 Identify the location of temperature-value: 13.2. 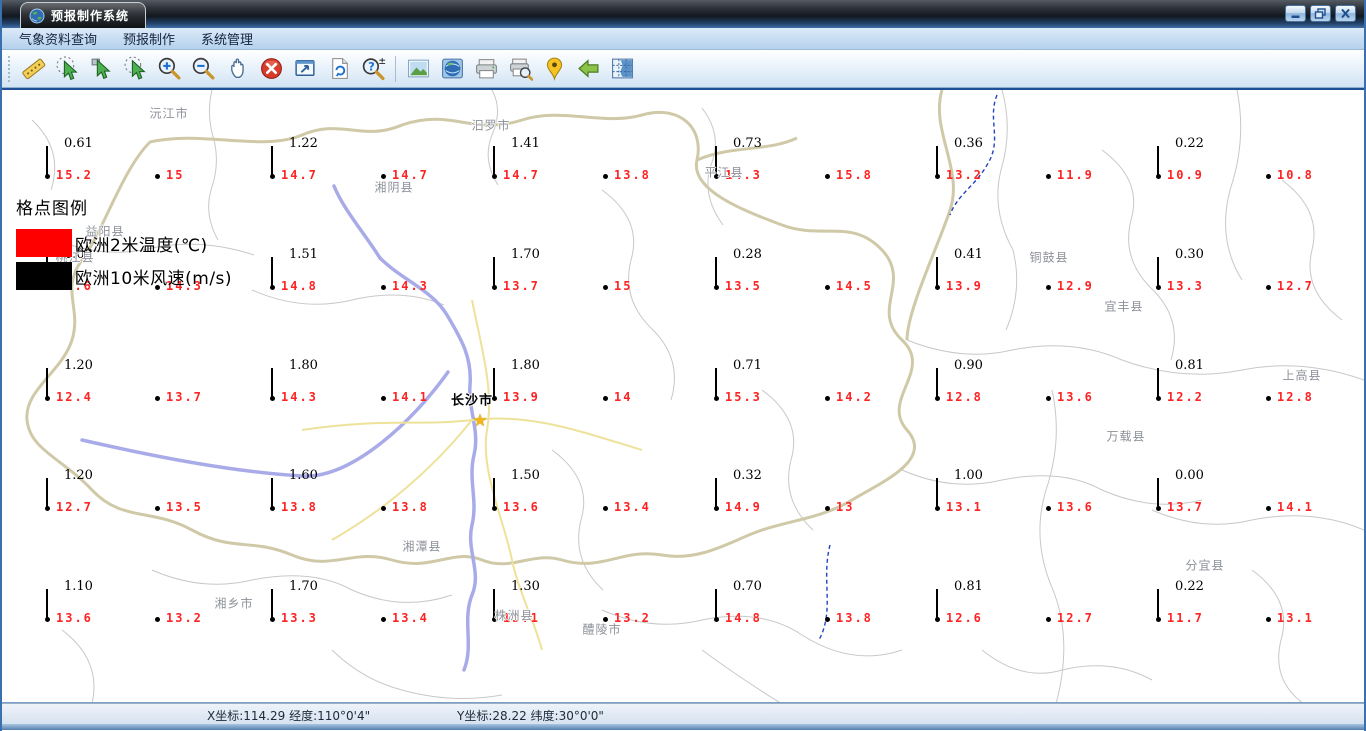
(184, 618).